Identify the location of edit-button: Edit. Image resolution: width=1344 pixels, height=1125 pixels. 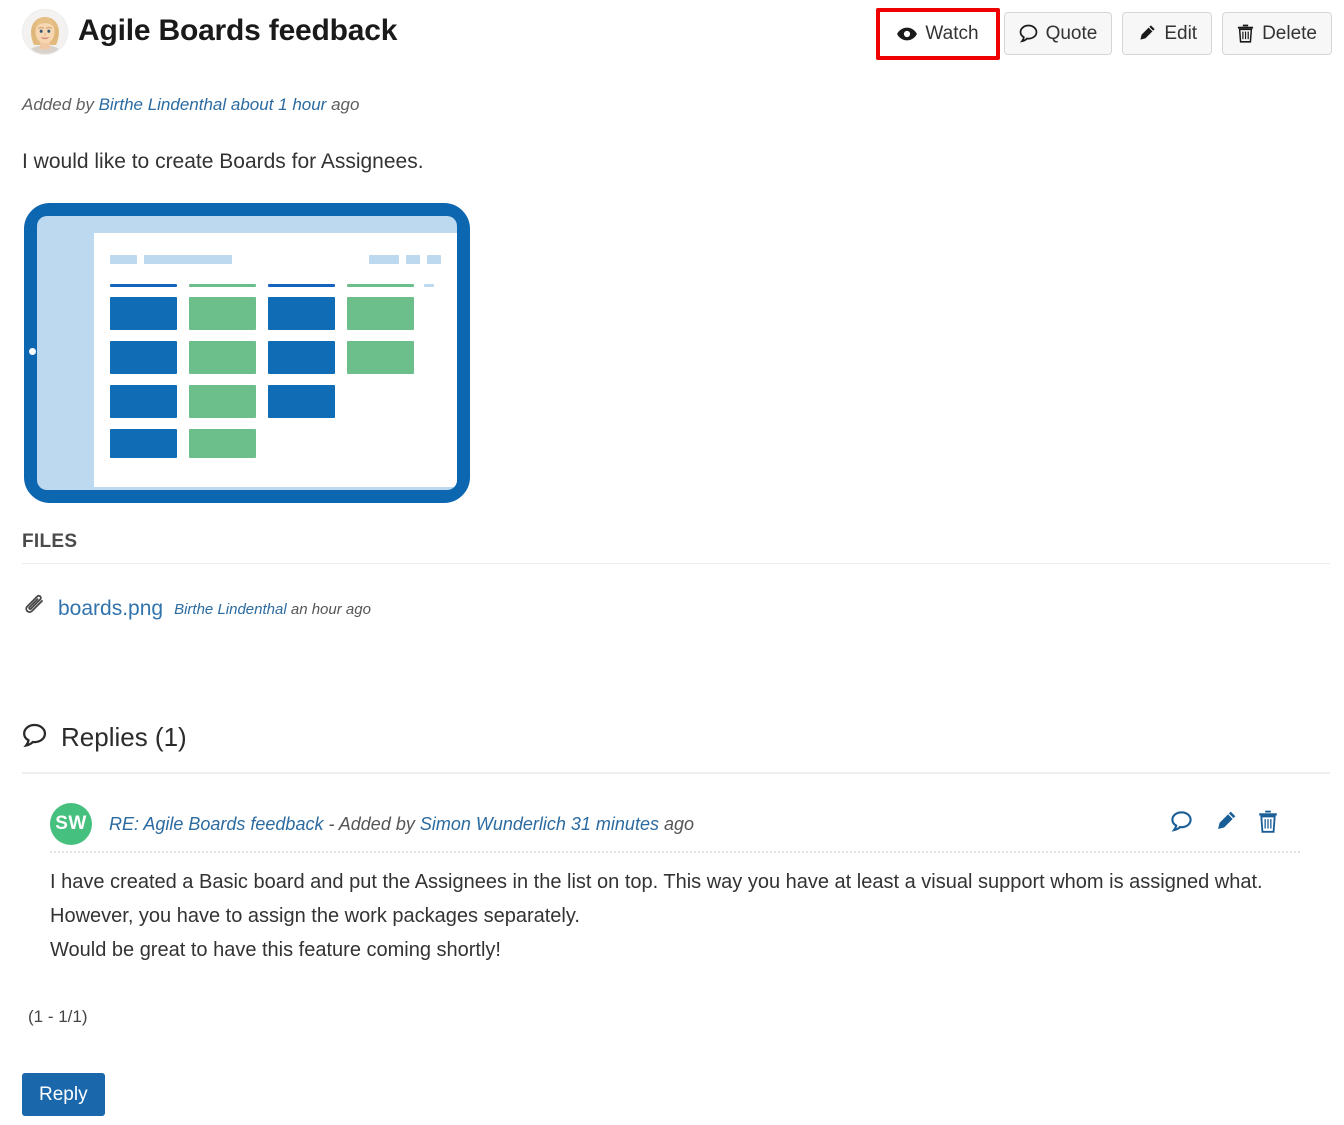
(1167, 33).